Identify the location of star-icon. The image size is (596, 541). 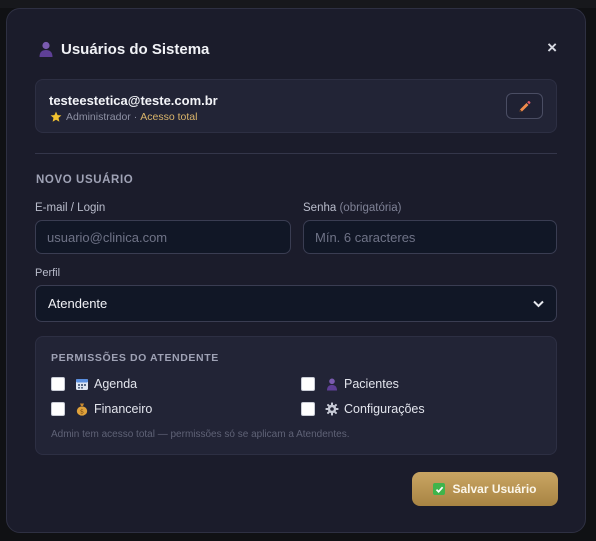
(56, 116).